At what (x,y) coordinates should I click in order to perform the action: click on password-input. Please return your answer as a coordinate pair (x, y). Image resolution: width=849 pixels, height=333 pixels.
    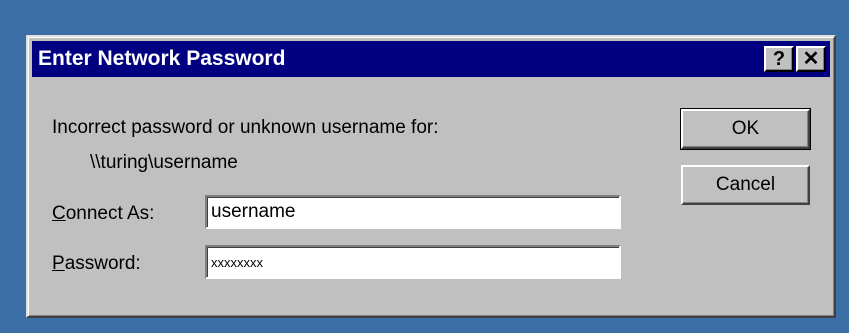
    Looking at the image, I should click on (413, 262).